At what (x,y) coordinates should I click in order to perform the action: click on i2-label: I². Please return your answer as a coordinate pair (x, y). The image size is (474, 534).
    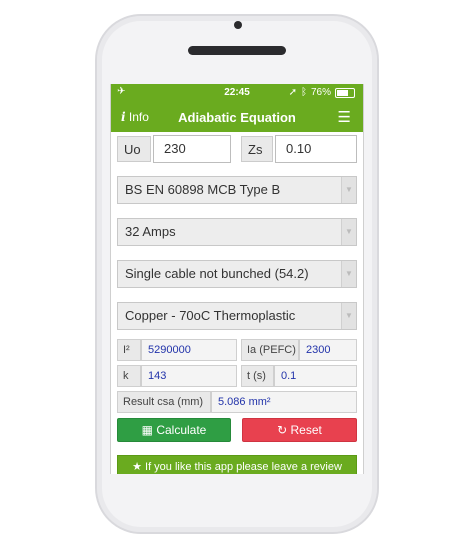
    Looking at the image, I should click on (129, 350).